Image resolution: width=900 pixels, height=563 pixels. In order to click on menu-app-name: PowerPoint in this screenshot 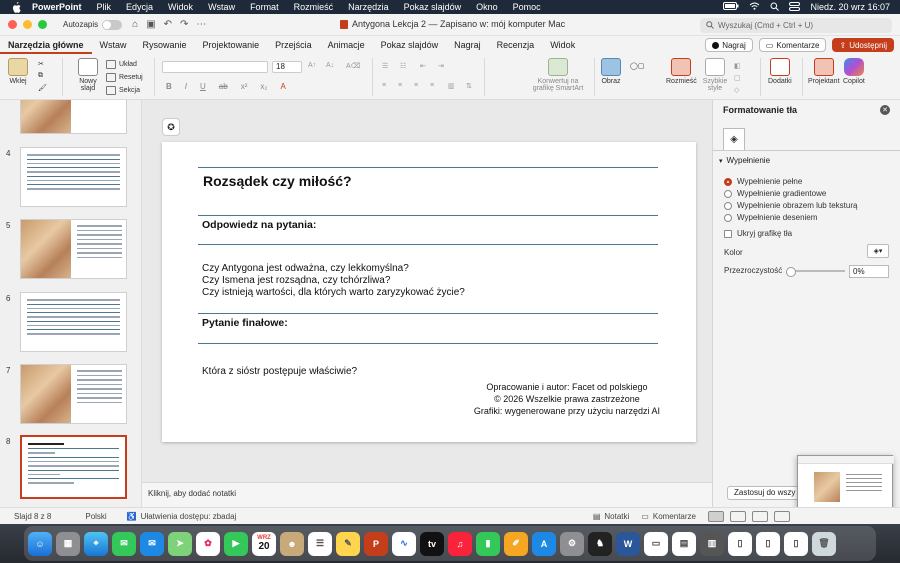, I will do `click(57, 7)`.